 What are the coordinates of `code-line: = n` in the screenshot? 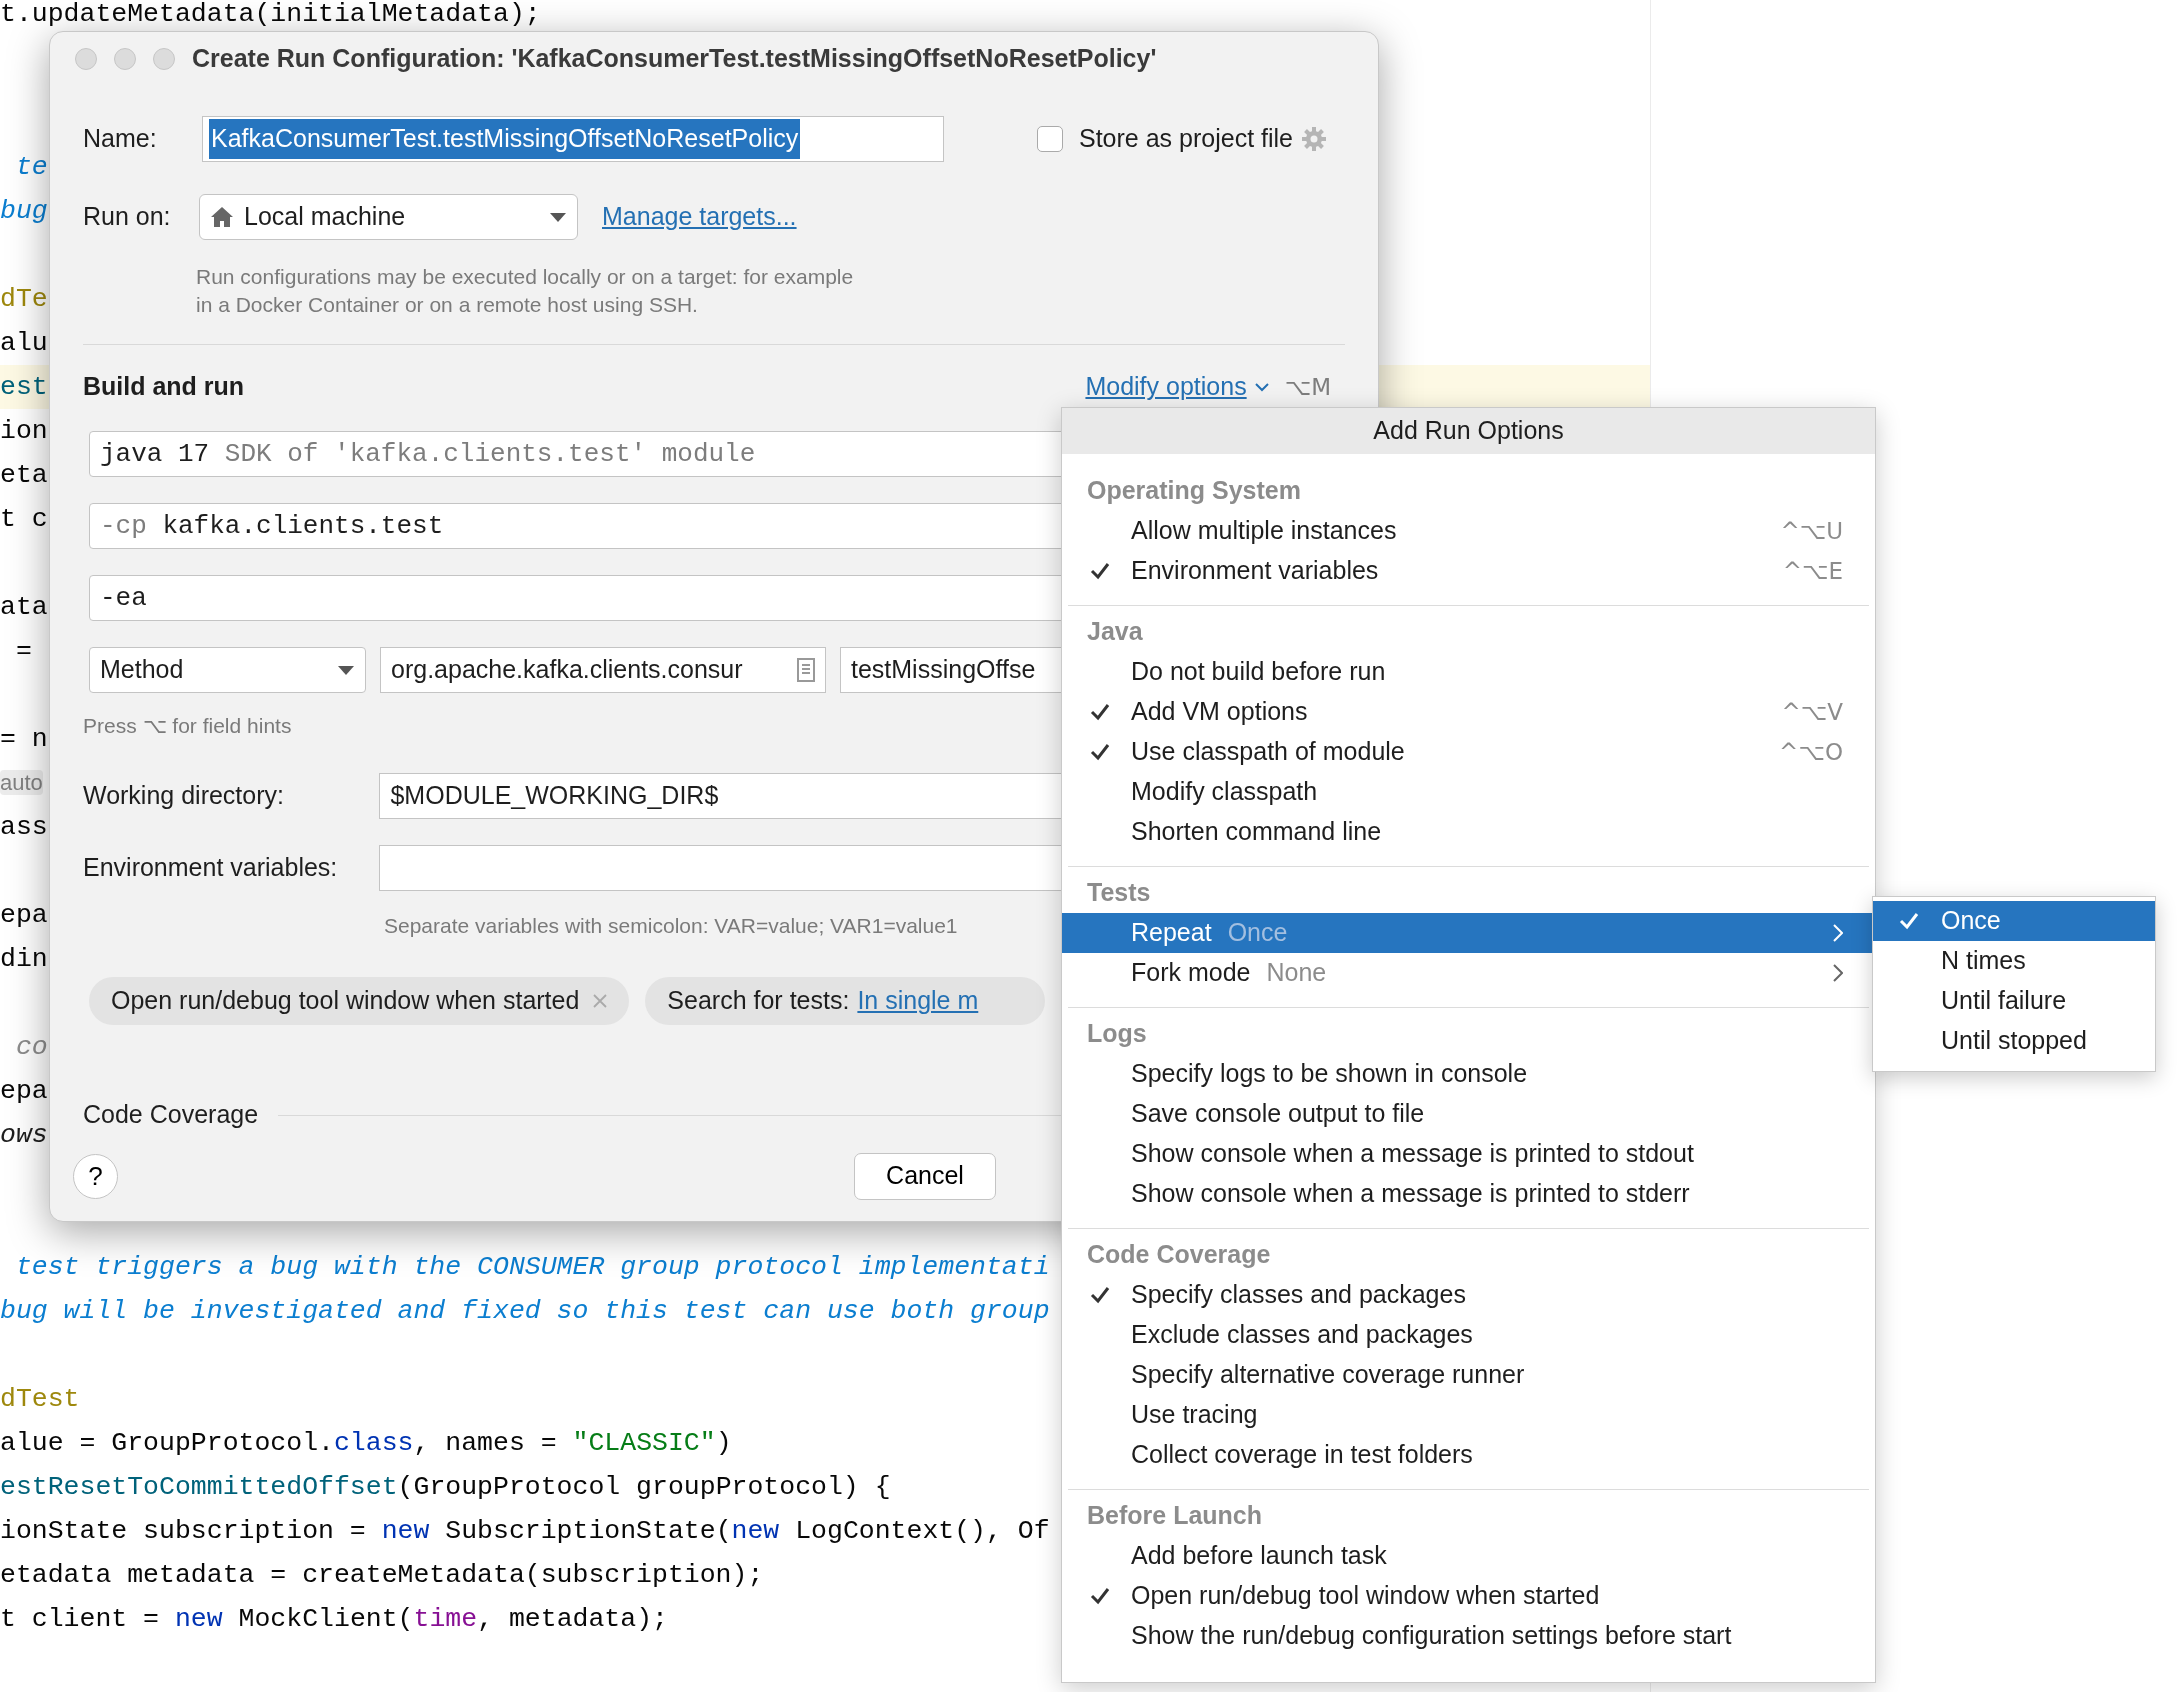 It's located at (24, 739).